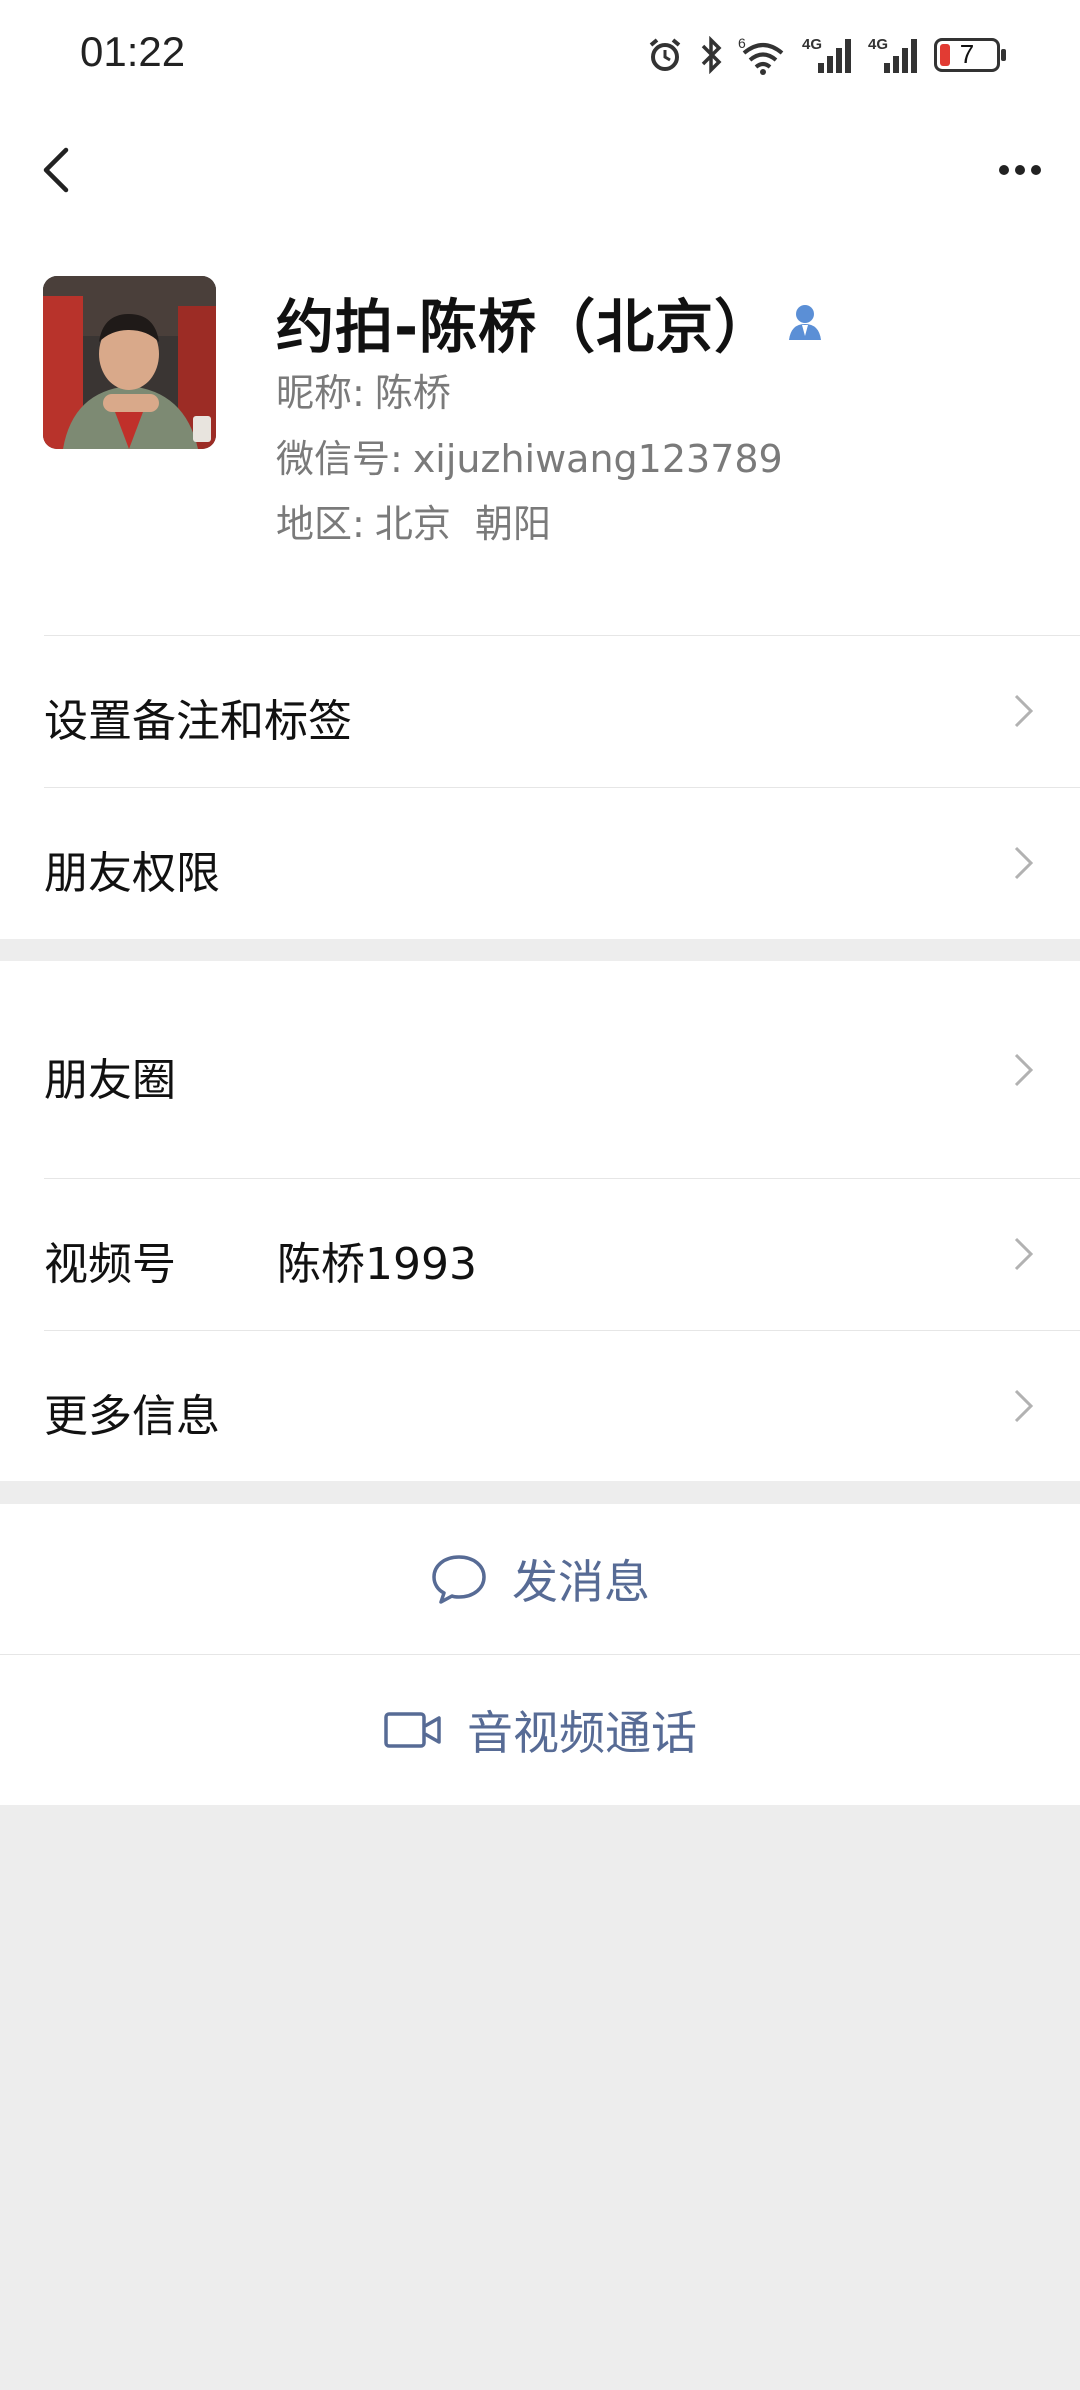 The height and width of the screenshot is (2390, 1080). I want to click on region-line: 地区: 北京 朝阳, so click(413, 520).